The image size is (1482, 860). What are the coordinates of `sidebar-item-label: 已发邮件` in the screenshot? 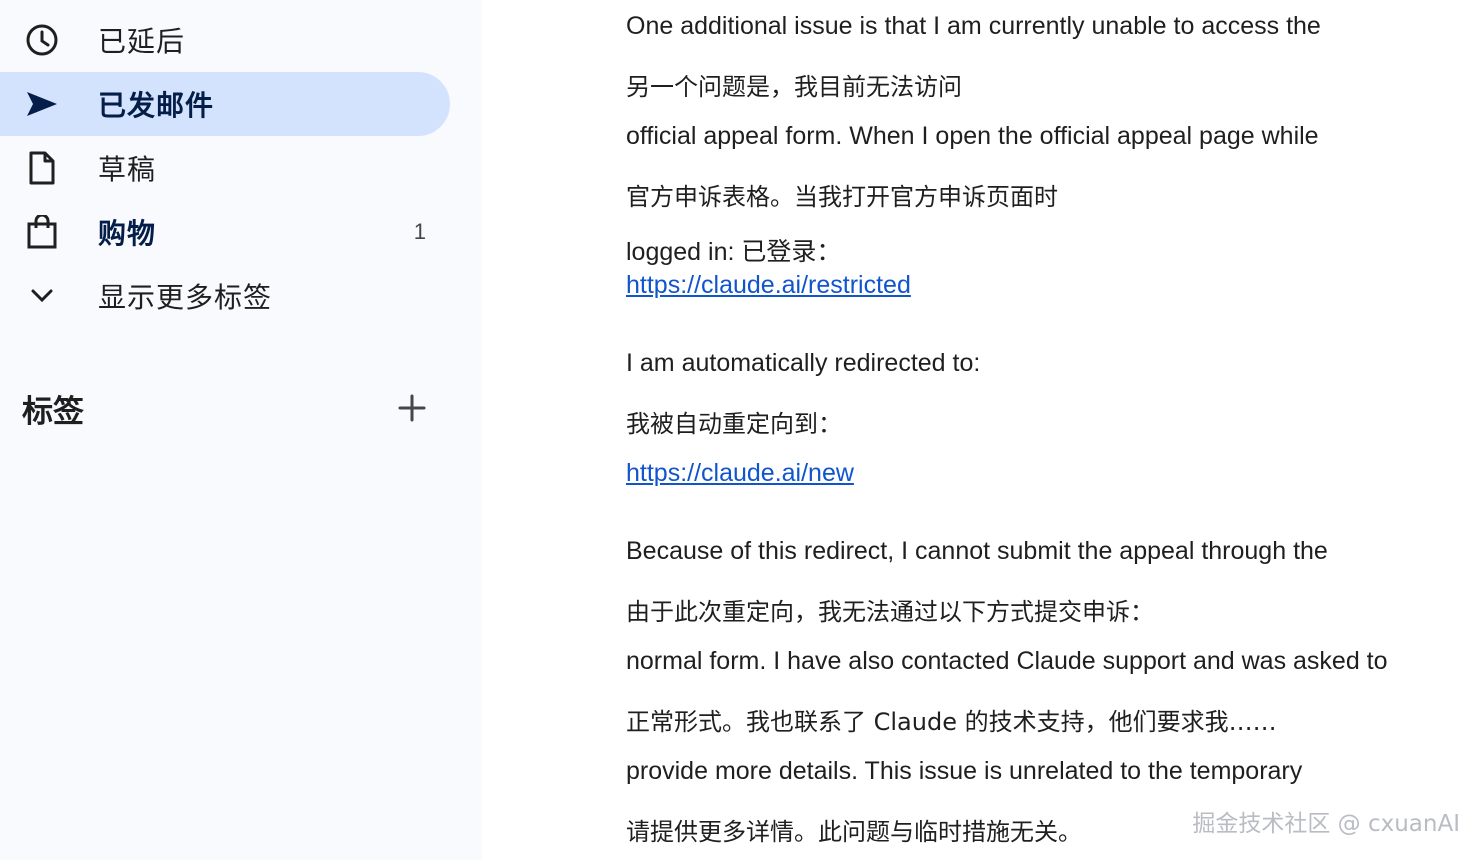 It's located at (156, 105).